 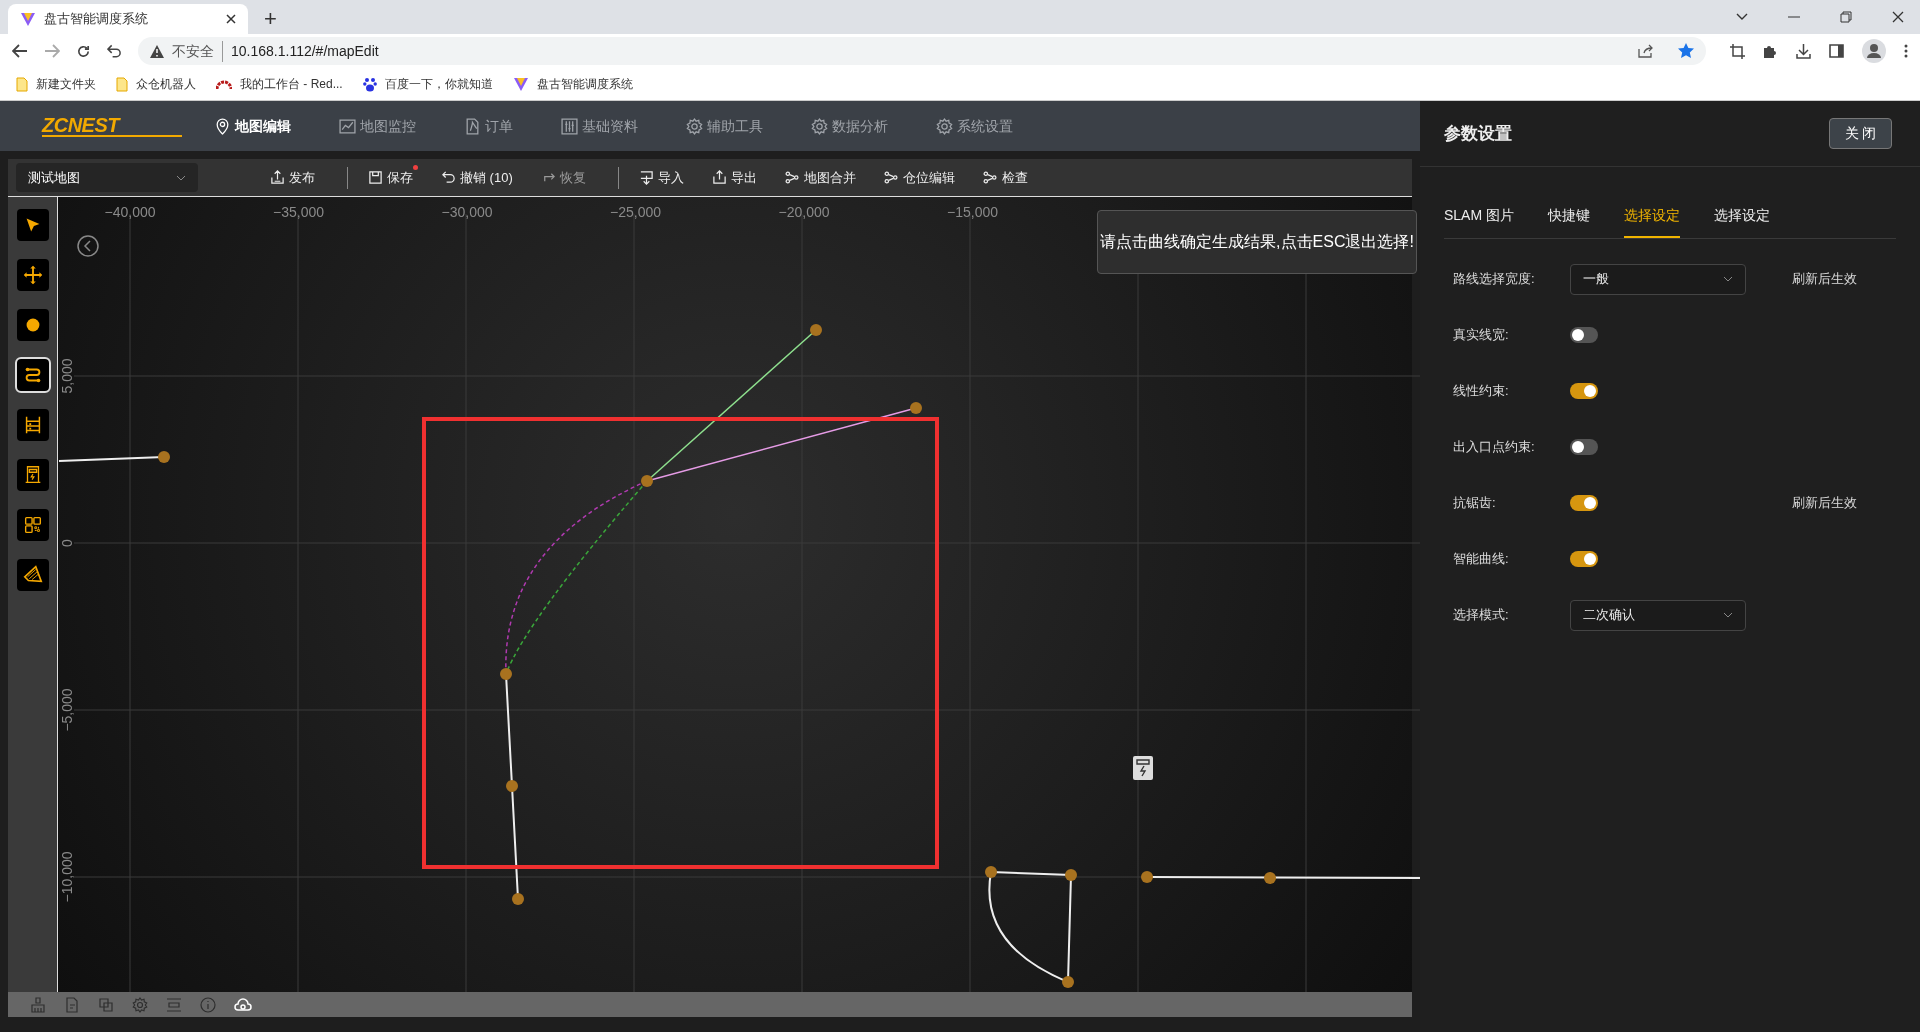 What do you see at coordinates (1836, 51) in the screenshot?
I see `side-panel-icon` at bounding box center [1836, 51].